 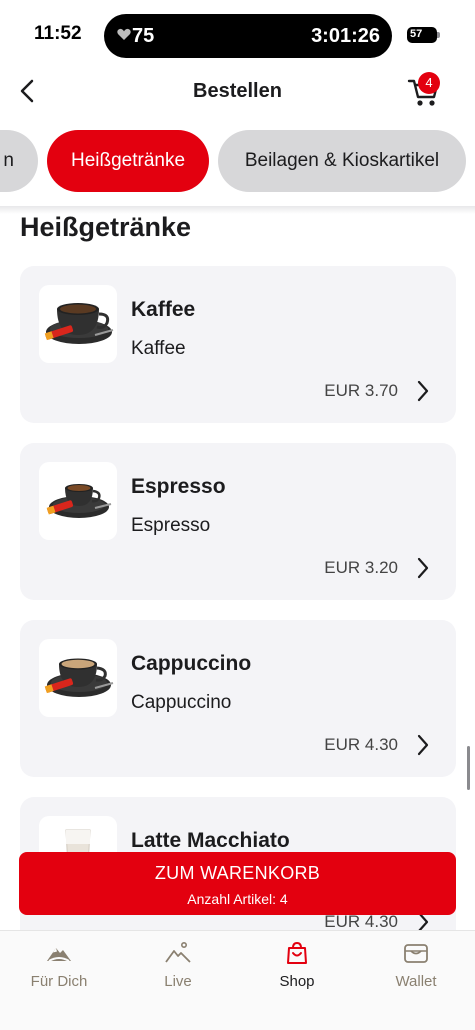 I want to click on coffee-cup-image, so click(x=78, y=324).